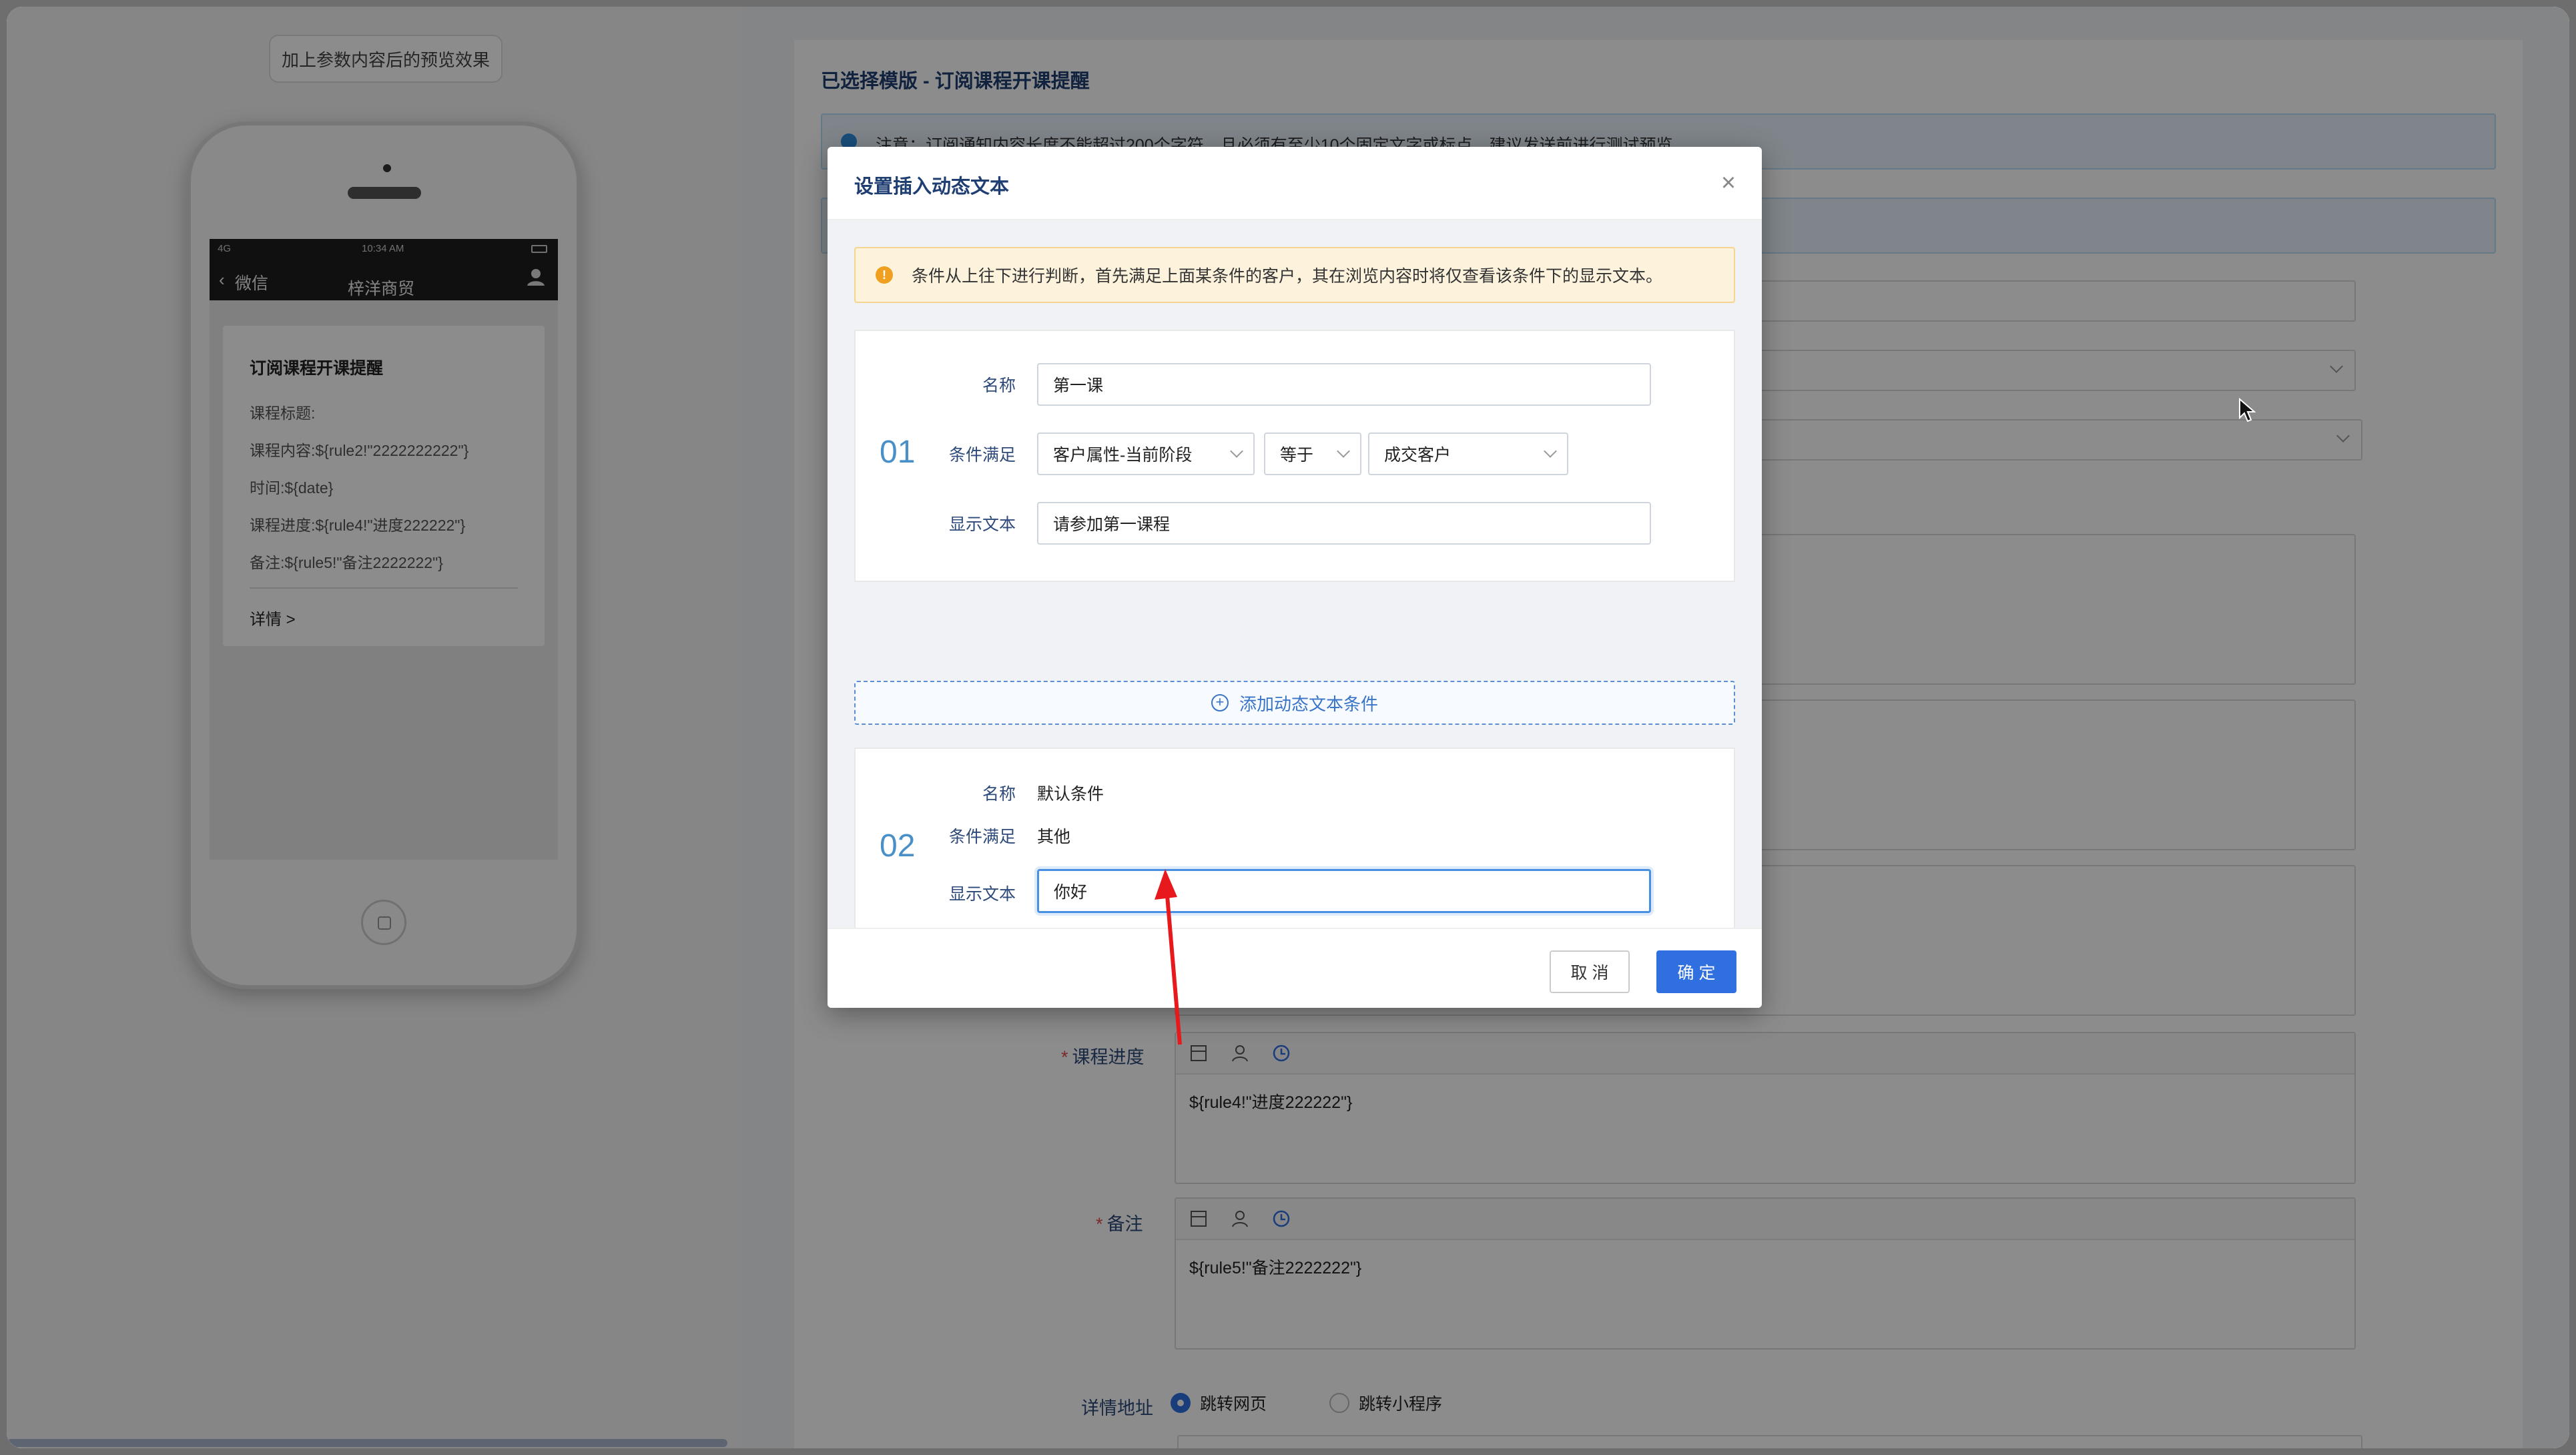 This screenshot has height=1455, width=2576. I want to click on condition-value-select: 成交客户, so click(1468, 454).